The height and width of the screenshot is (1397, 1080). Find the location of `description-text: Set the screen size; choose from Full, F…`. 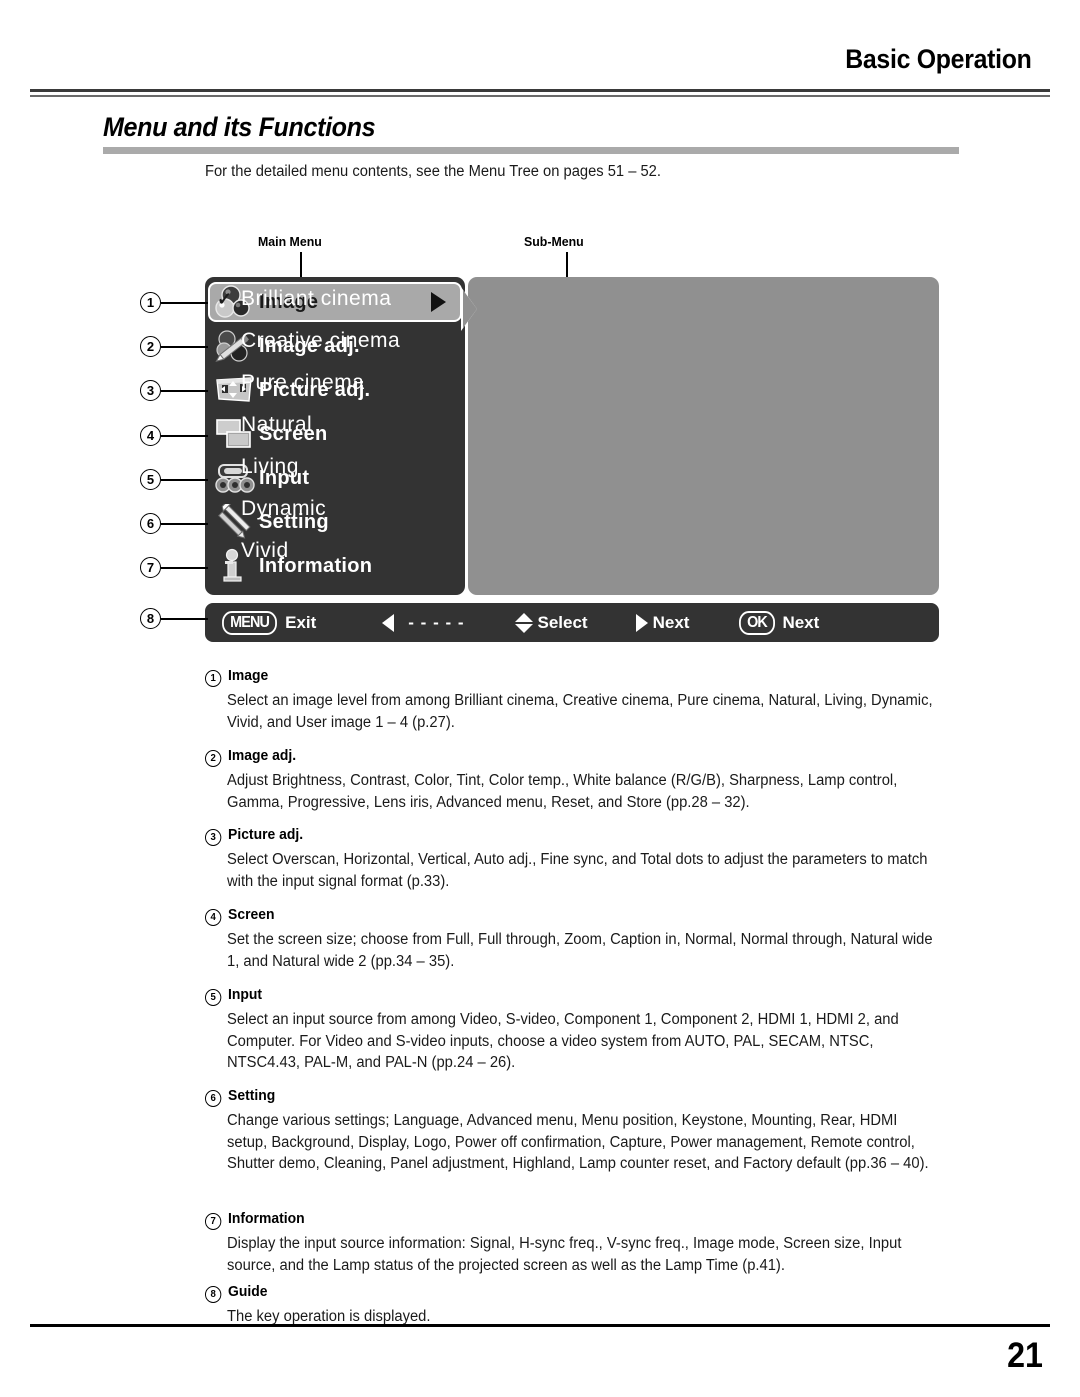

description-text: Set the screen size; choose from Full, F… is located at coordinates (580, 950).